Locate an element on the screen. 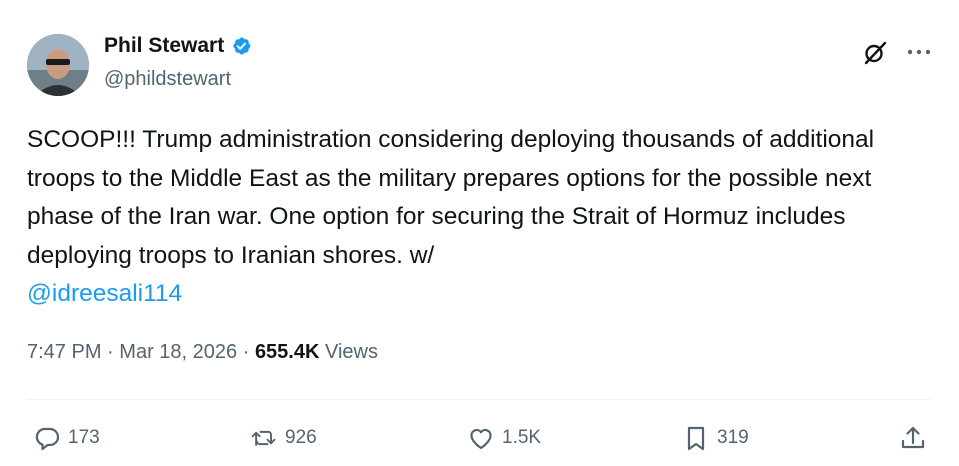  views-label: Views is located at coordinates (351, 352).